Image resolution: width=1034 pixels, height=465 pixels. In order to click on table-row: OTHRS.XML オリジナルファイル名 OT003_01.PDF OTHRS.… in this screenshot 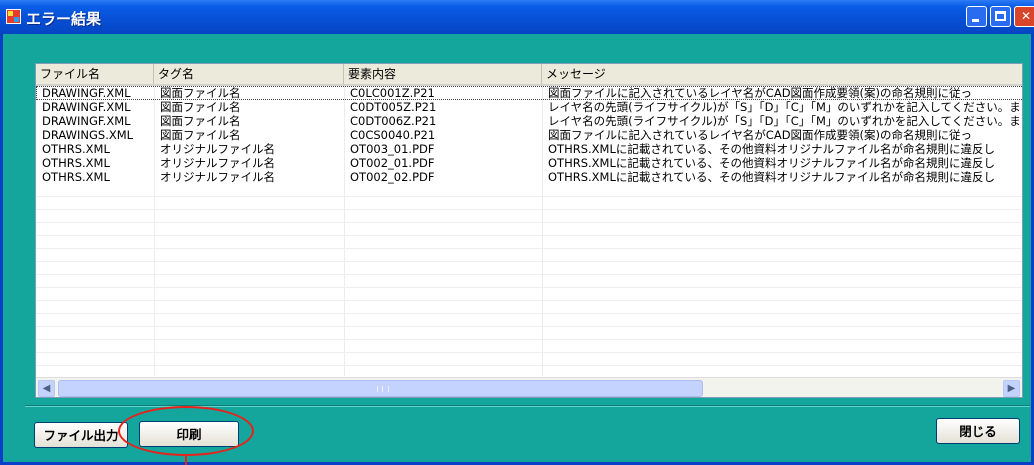, I will do `click(529, 149)`.